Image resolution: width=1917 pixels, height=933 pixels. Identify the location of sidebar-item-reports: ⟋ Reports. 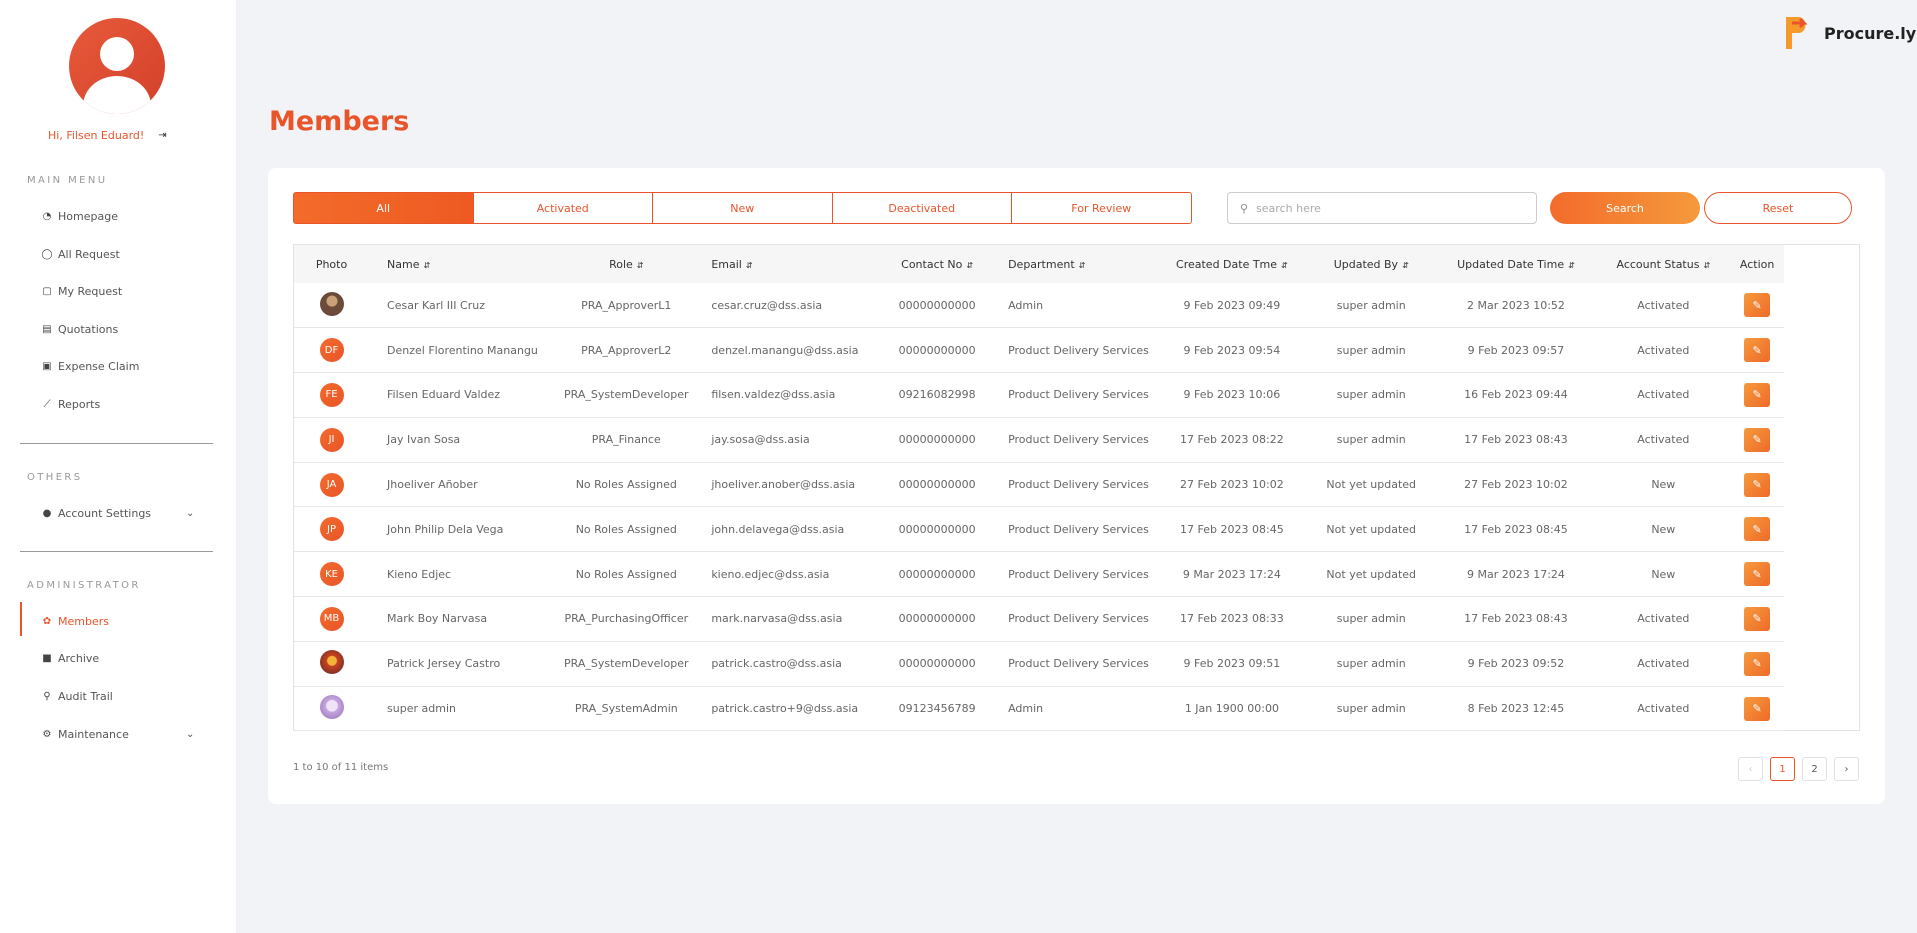
(71, 404).